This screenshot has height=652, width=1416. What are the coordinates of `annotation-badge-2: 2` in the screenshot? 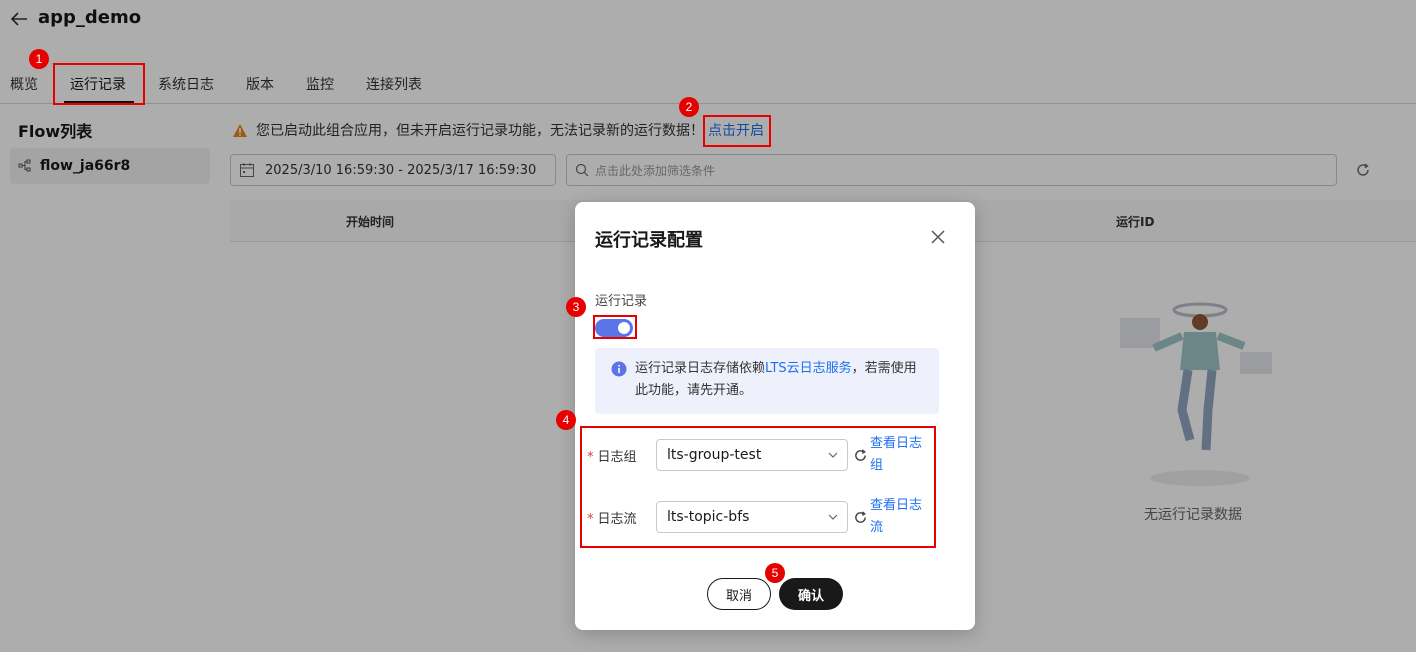 It's located at (689, 107).